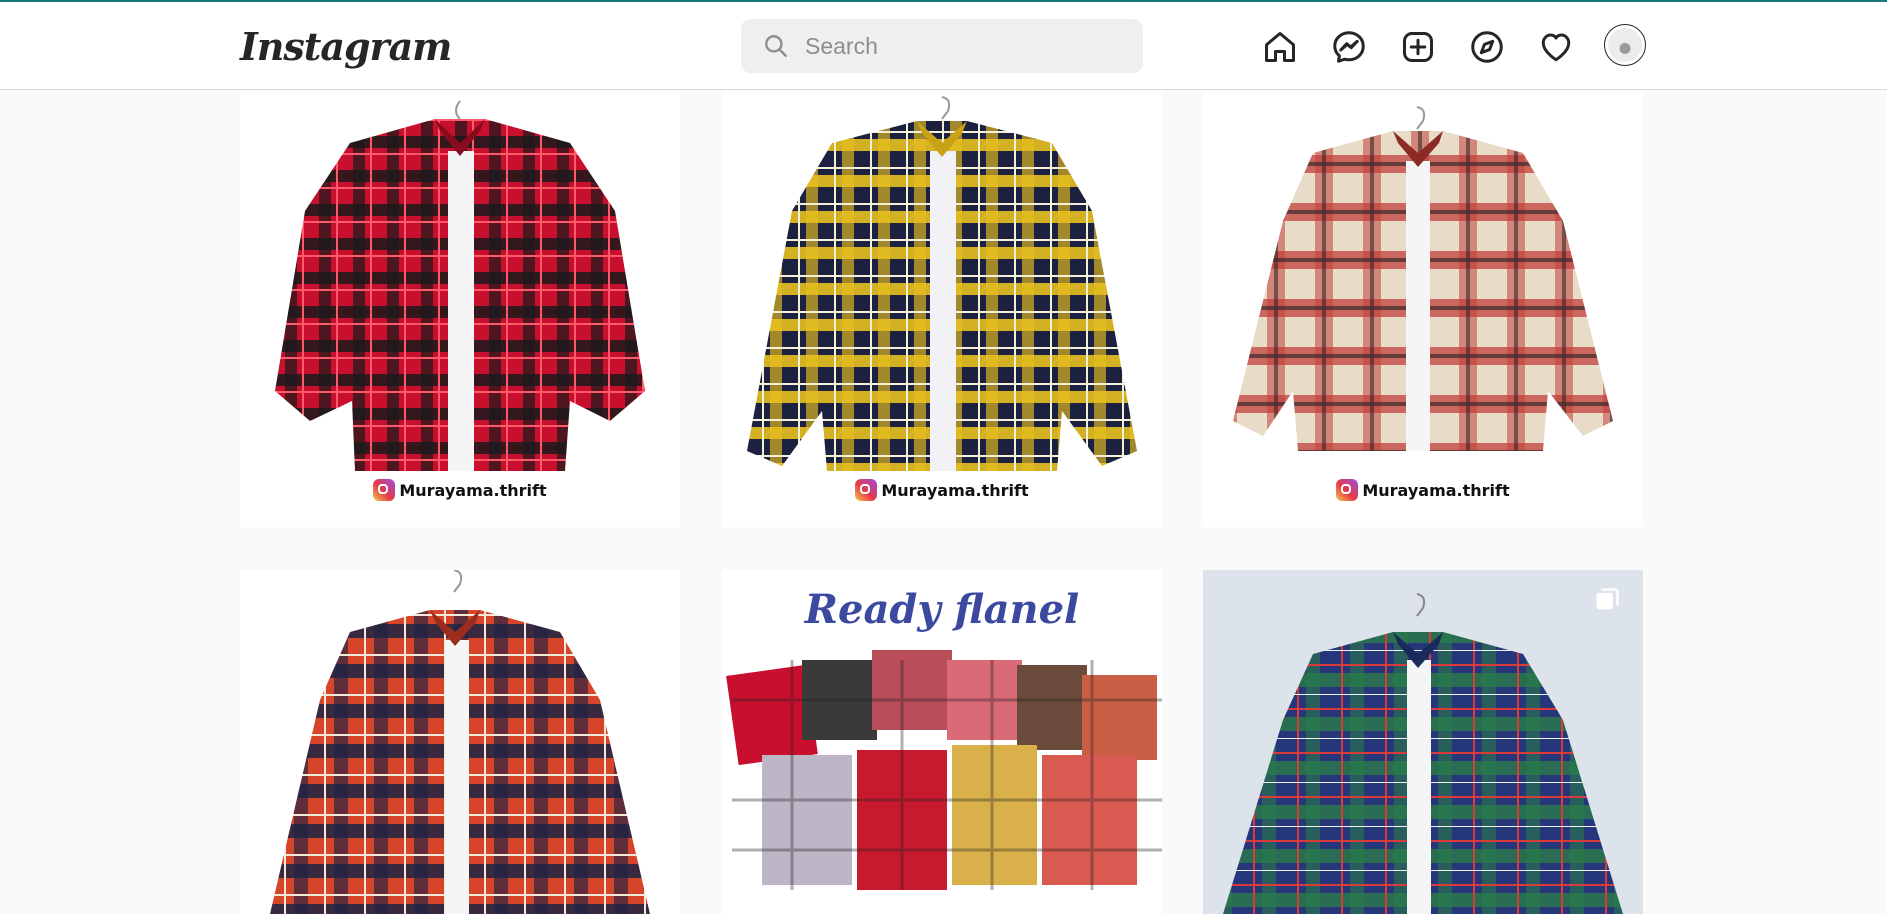  I want to click on search-input, so click(965, 46).